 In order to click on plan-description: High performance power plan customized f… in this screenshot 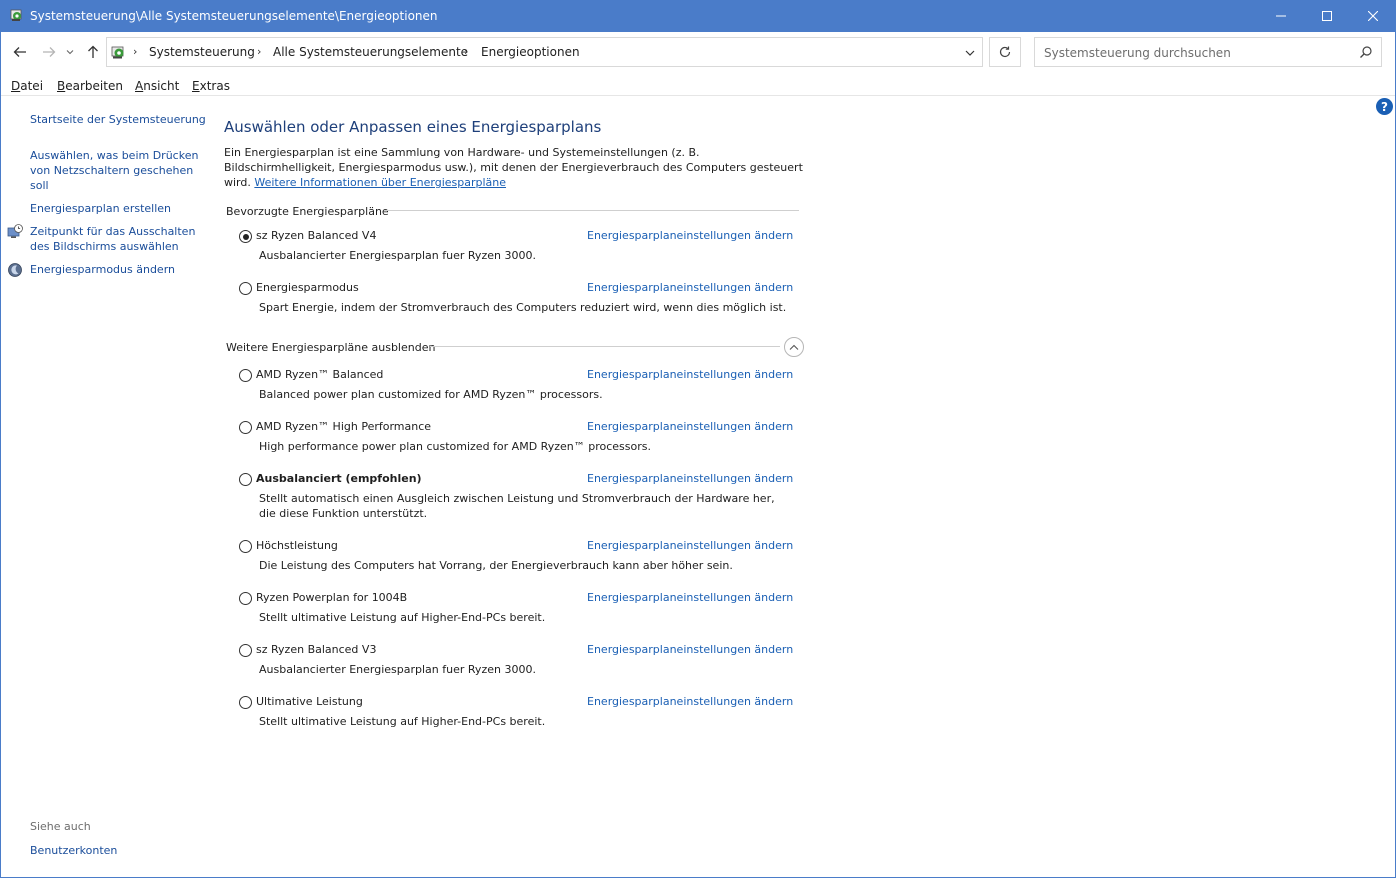, I will do `click(455, 446)`.